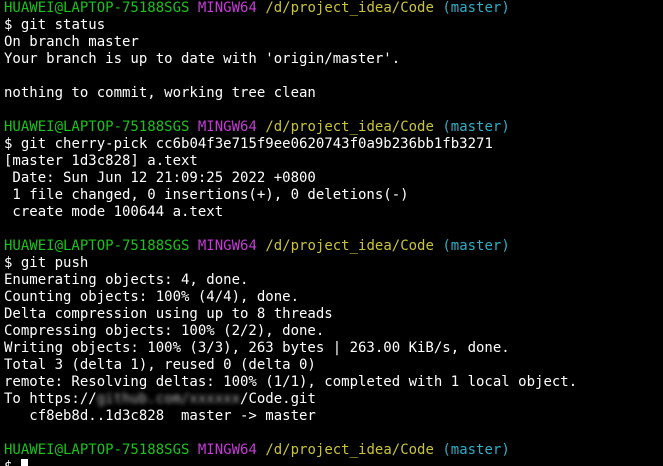 This screenshot has height=466, width=663. What do you see at coordinates (168, 399) in the screenshot?
I see `redacted-url-part: github.com/xxxxxx` at bounding box center [168, 399].